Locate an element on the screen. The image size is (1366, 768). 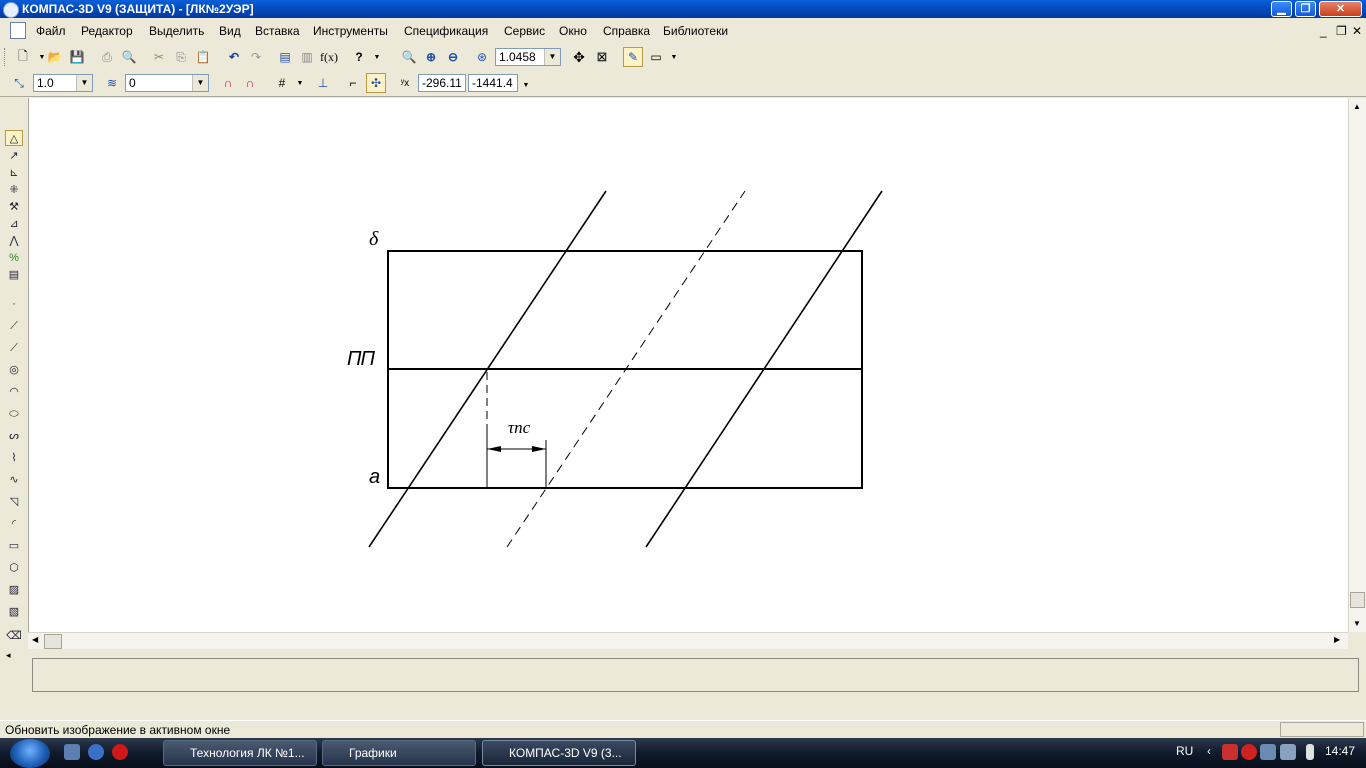
chamfer-tool-icon: ◹ is located at coordinates (14, 502).